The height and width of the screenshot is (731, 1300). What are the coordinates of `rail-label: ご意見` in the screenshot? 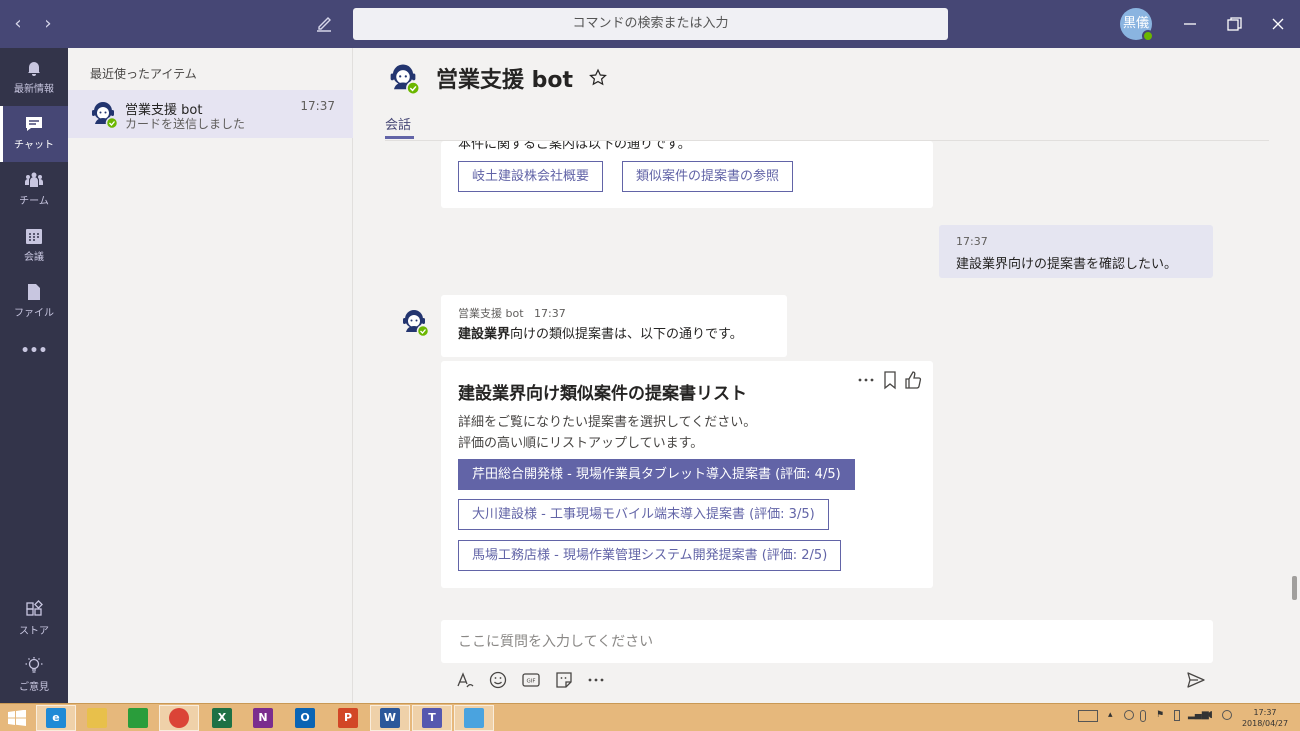 It's located at (34, 687).